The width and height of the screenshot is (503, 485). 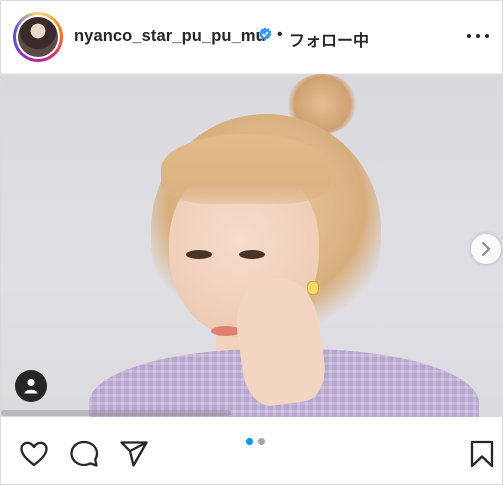 I want to click on chevron-right-icon, so click(x=486, y=249).